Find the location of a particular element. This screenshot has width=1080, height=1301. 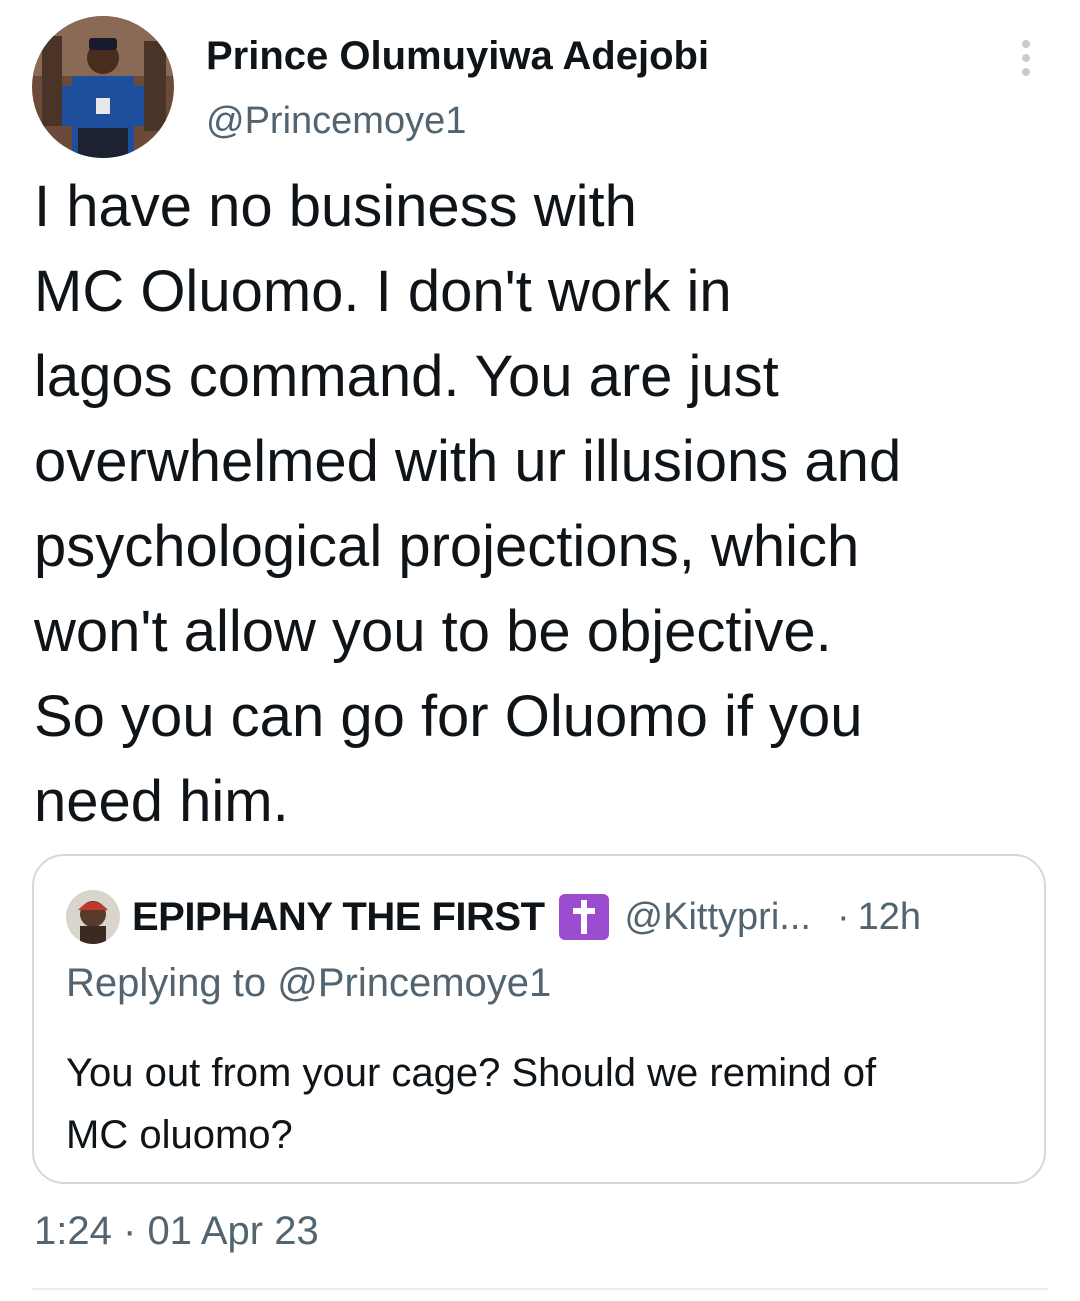

bottom-divider is located at coordinates (540, 1289).